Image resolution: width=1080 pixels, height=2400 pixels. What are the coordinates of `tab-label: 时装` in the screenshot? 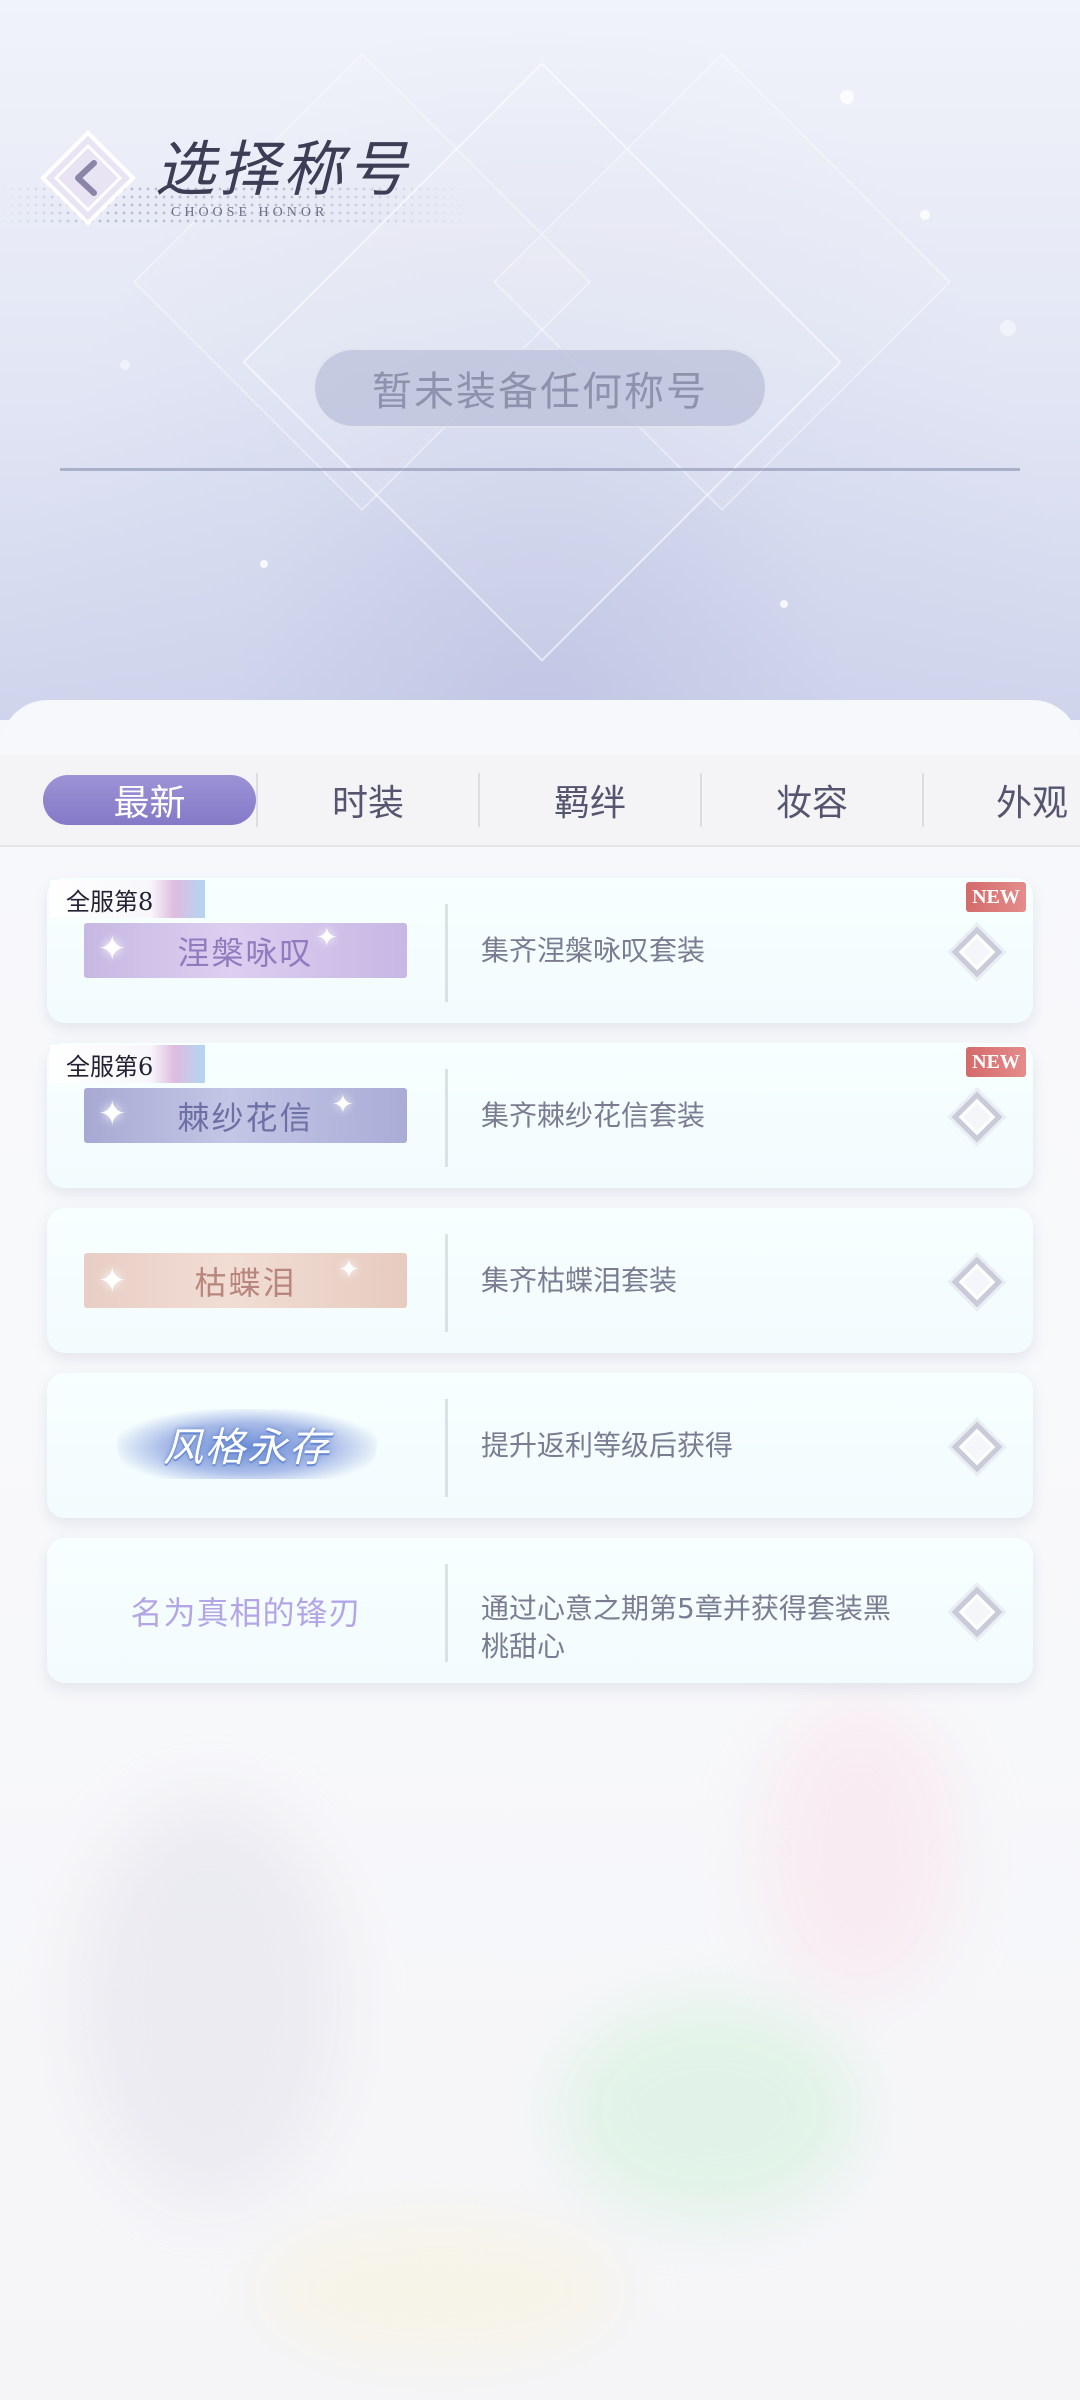 It's located at (367, 803).